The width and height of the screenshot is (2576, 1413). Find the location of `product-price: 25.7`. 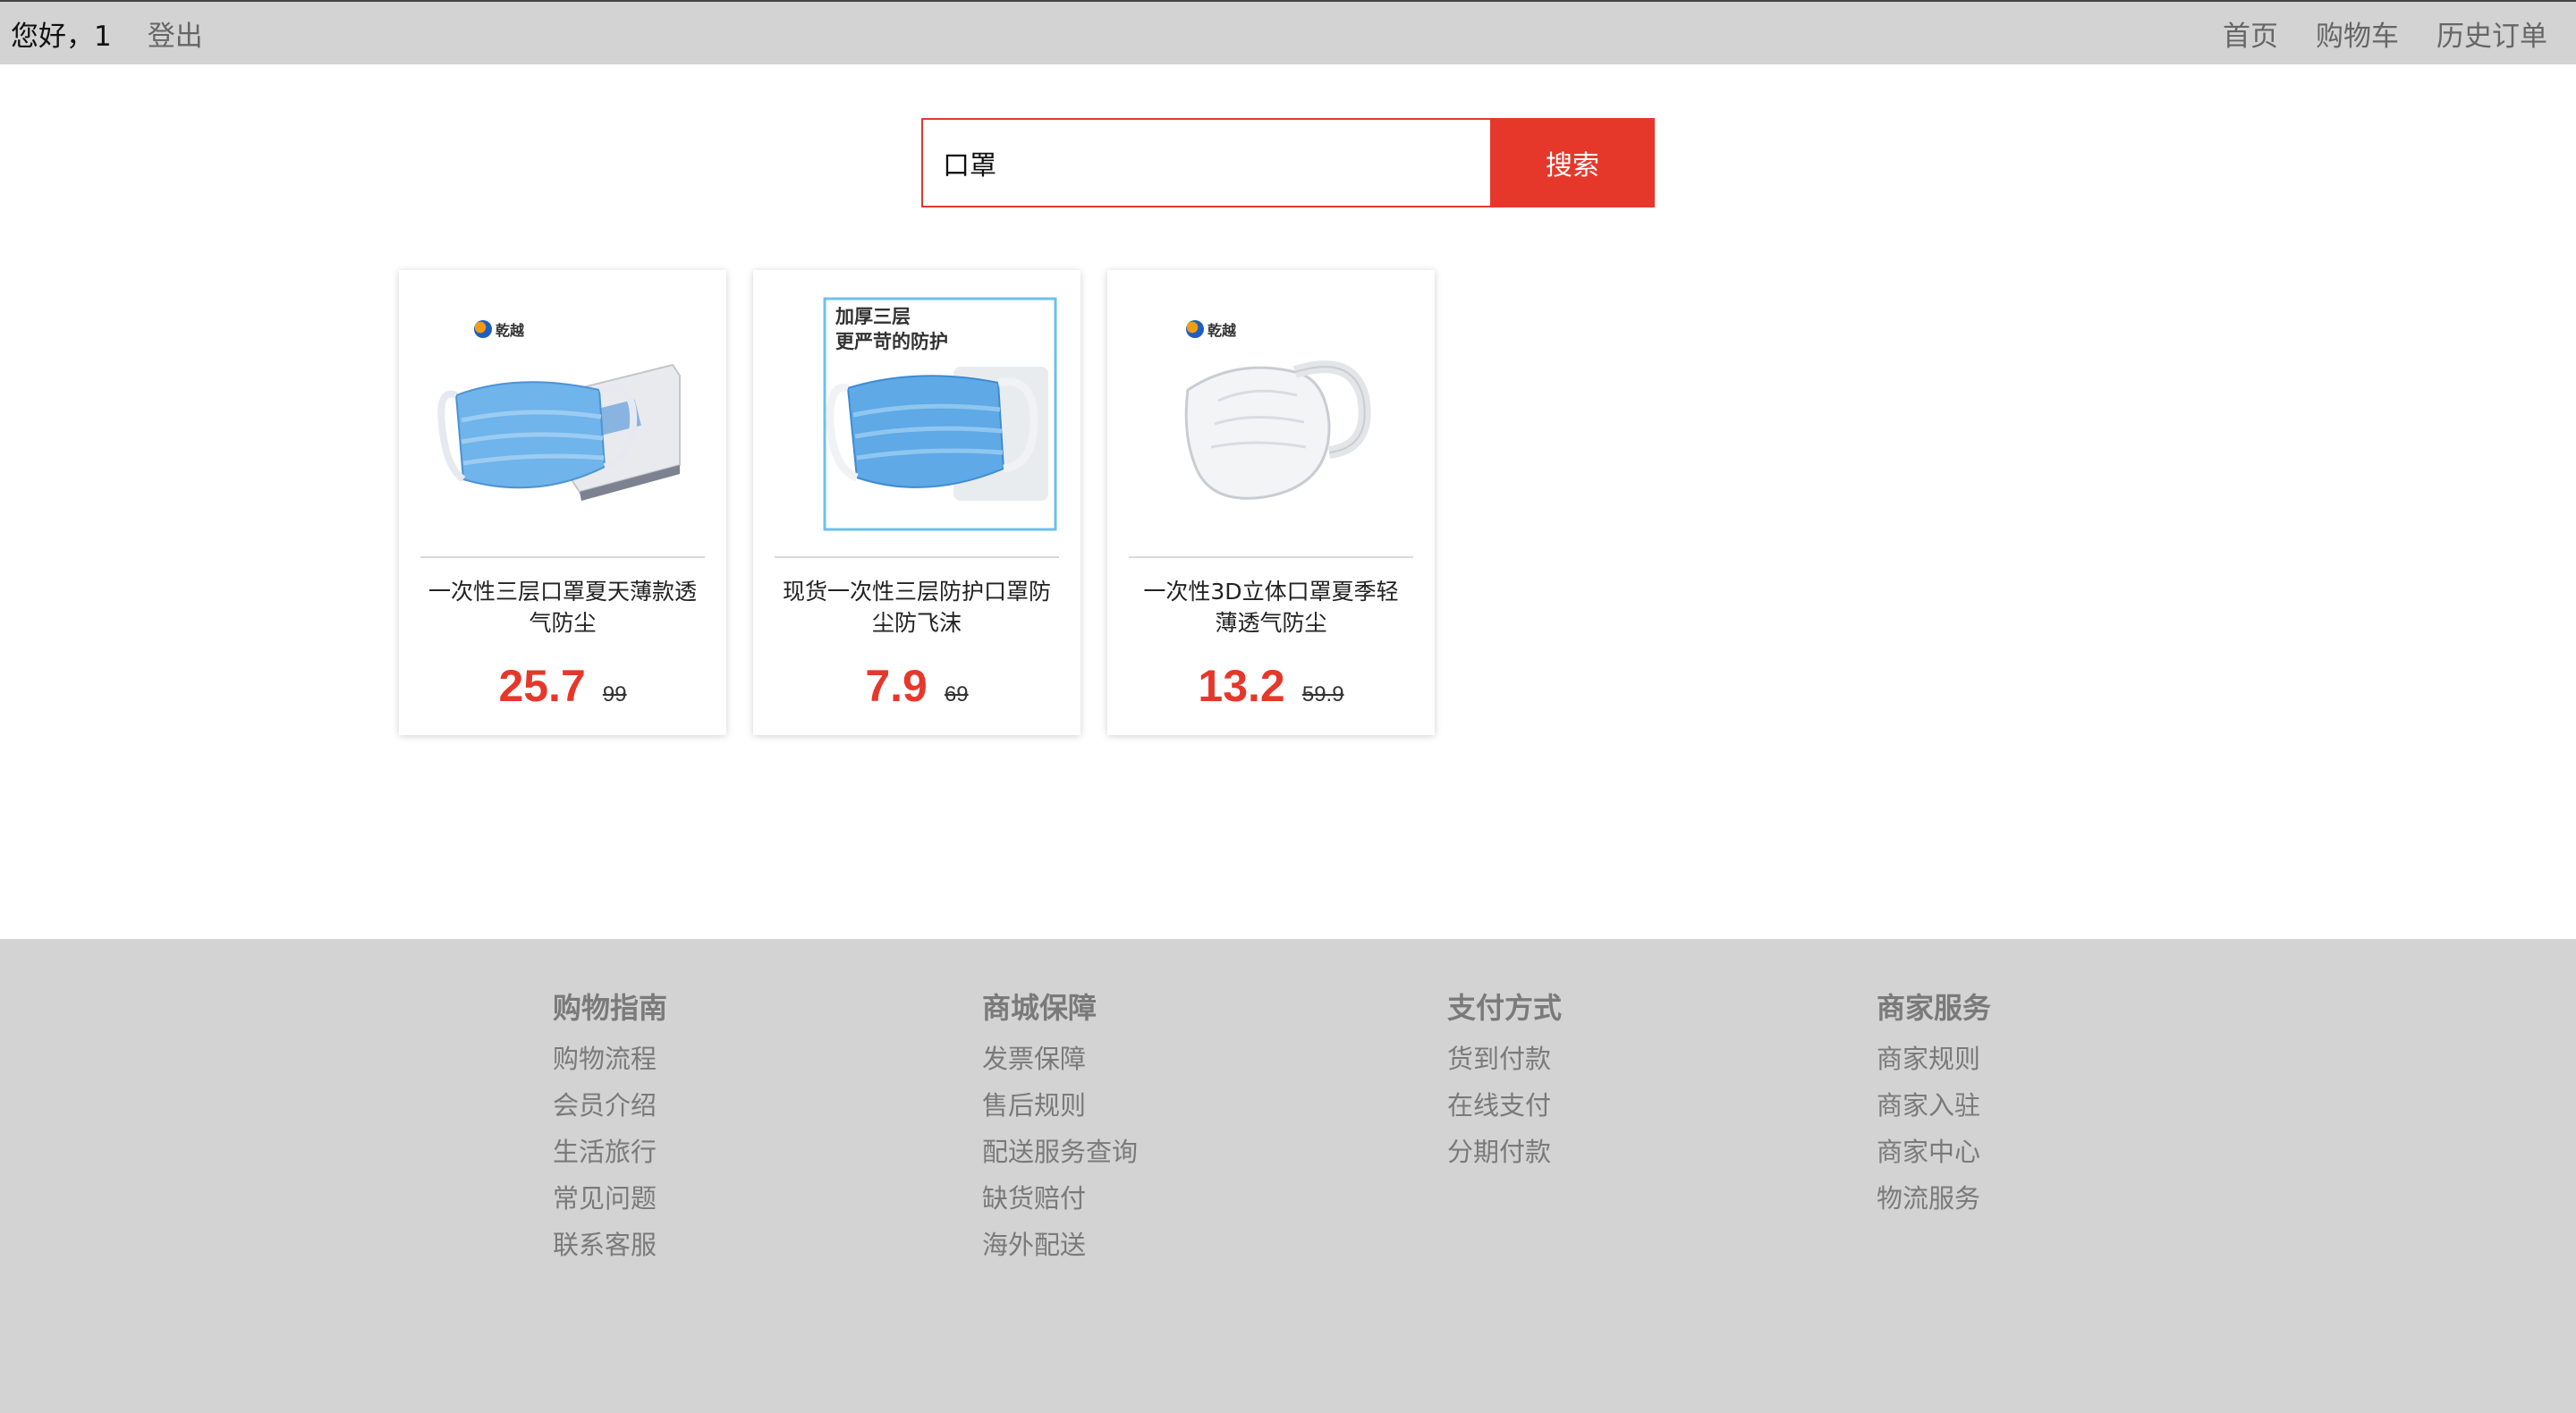

product-price: 25.7 is located at coordinates (542, 686).